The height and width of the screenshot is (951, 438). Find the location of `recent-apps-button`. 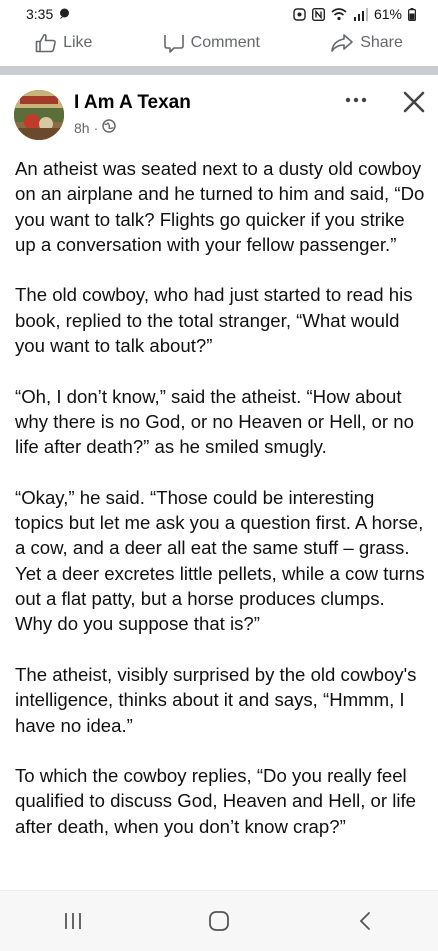

recent-apps-button is located at coordinates (73, 921).